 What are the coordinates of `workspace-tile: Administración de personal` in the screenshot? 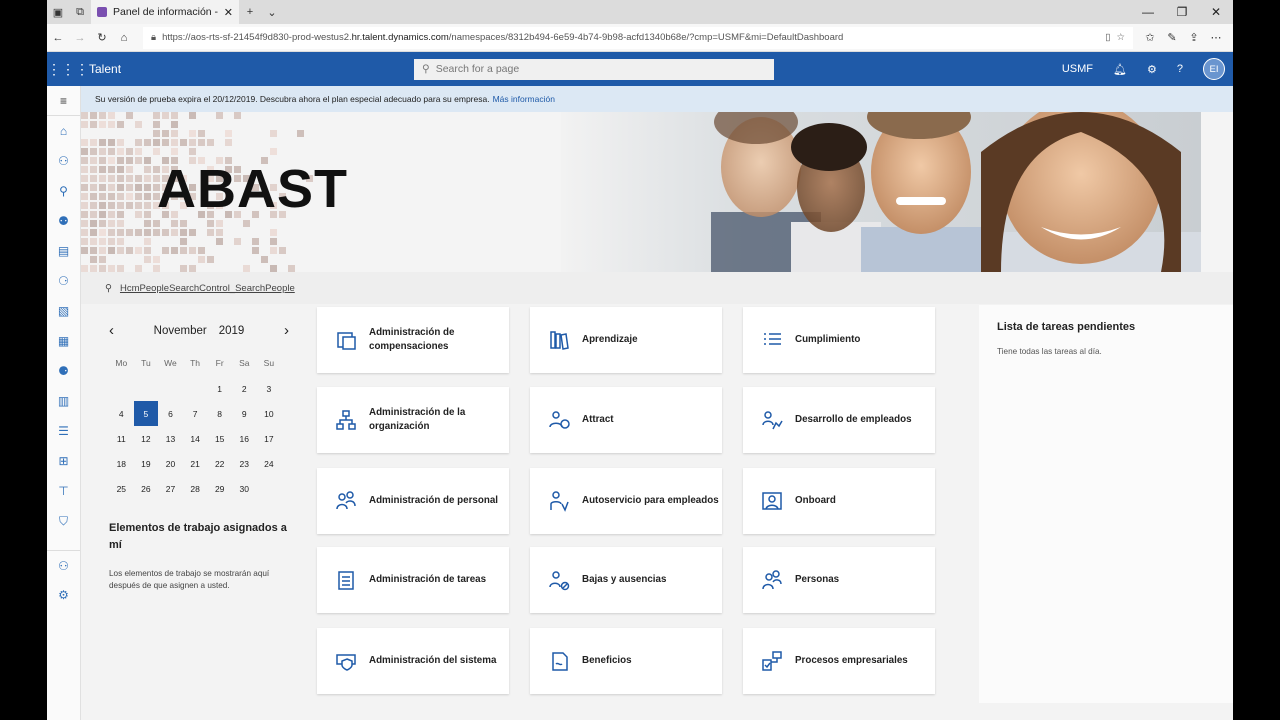 It's located at (413, 501).